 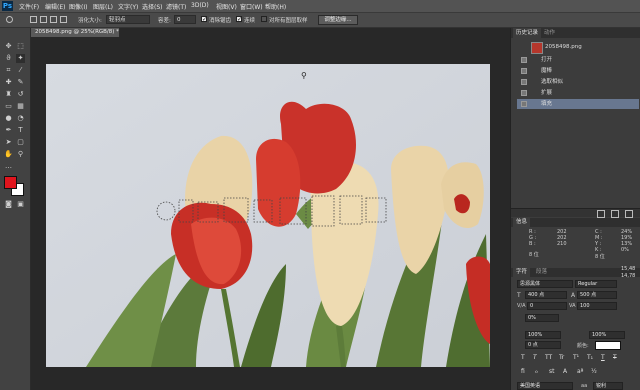 I want to click on underline-icon: T, so click(x=603, y=357).